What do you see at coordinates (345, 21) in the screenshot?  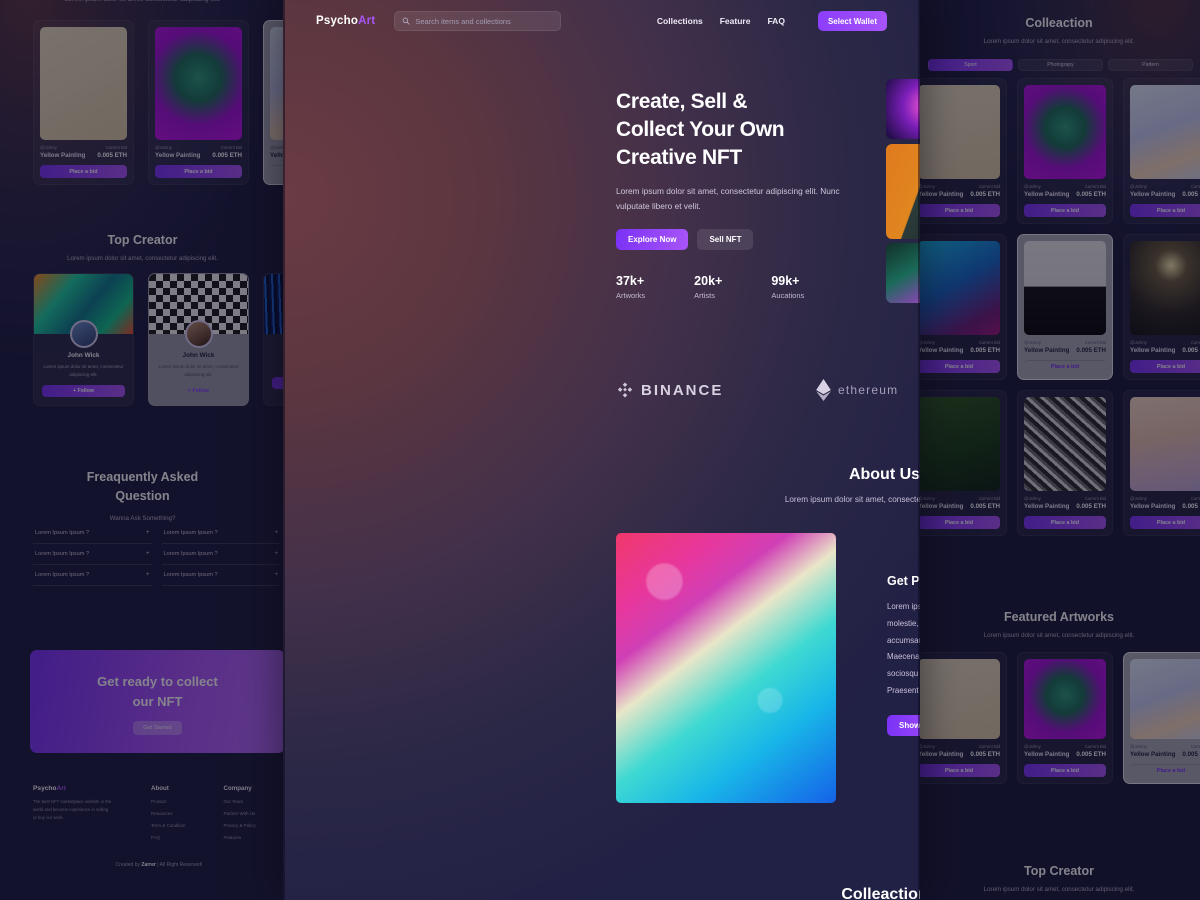 I see `brand-logo: PsychoArt` at bounding box center [345, 21].